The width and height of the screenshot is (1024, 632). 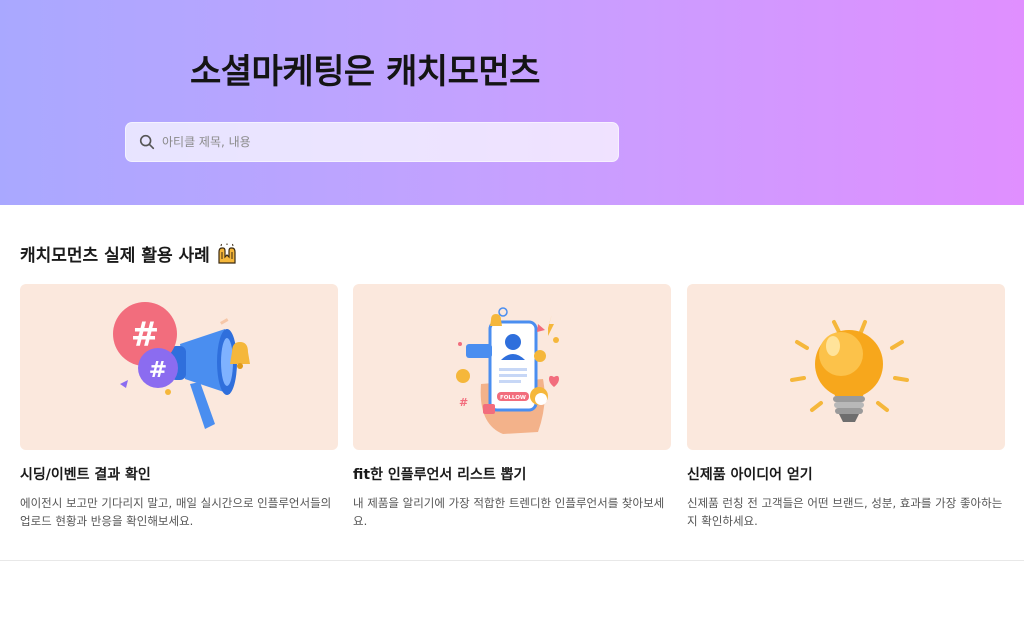 What do you see at coordinates (507, 370) in the screenshot?
I see `phone-follow-icon: FOLLOW #` at bounding box center [507, 370].